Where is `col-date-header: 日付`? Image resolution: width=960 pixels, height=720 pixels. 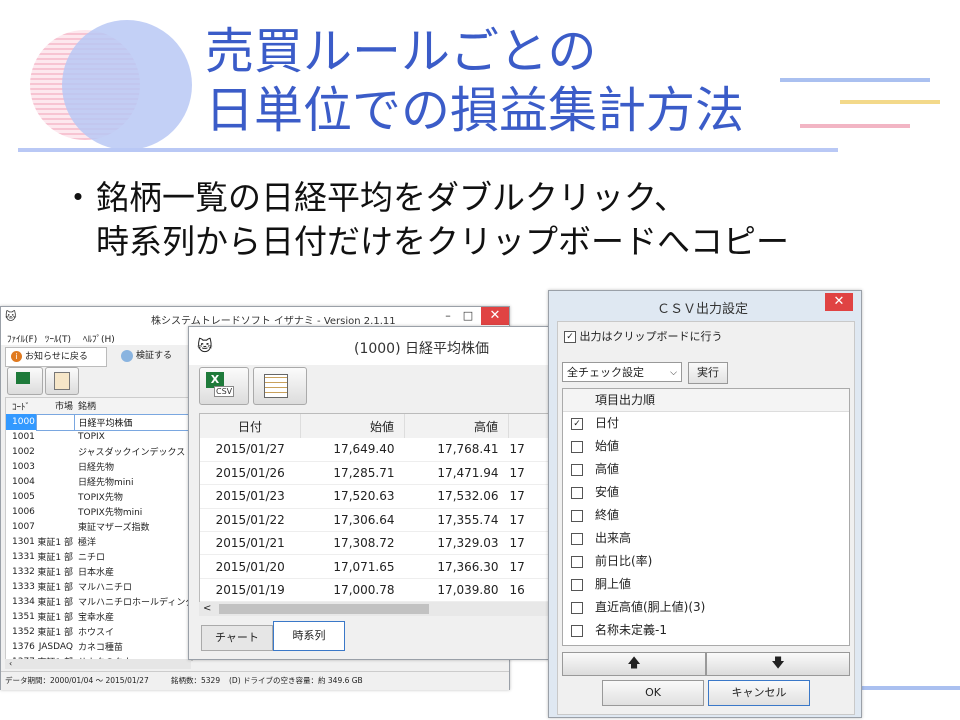 col-date-header: 日付 is located at coordinates (250, 426).